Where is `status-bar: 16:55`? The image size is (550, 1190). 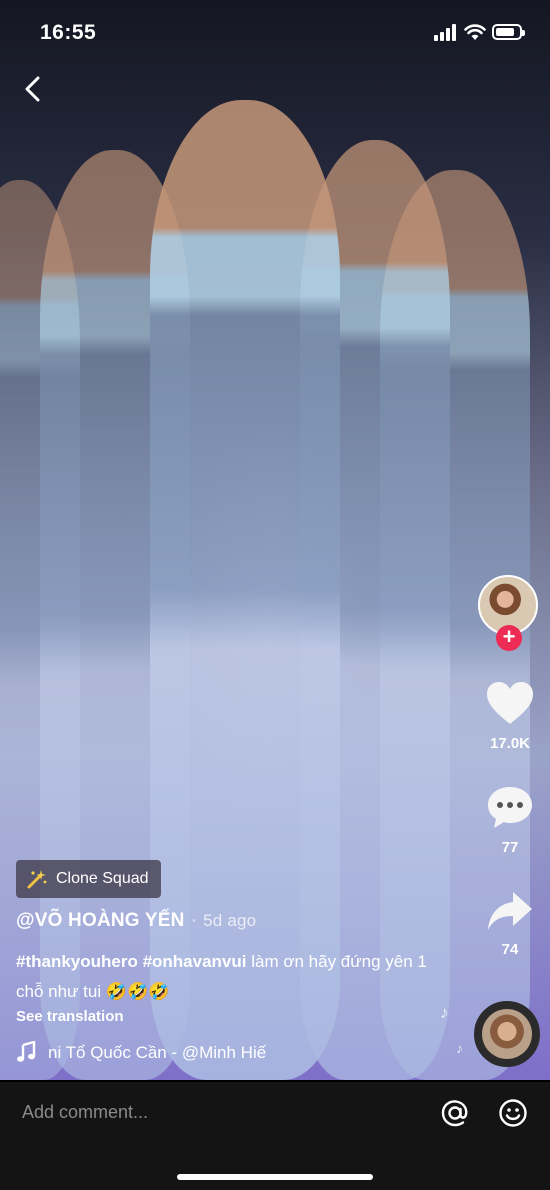 status-bar: 16:55 is located at coordinates (275, 33).